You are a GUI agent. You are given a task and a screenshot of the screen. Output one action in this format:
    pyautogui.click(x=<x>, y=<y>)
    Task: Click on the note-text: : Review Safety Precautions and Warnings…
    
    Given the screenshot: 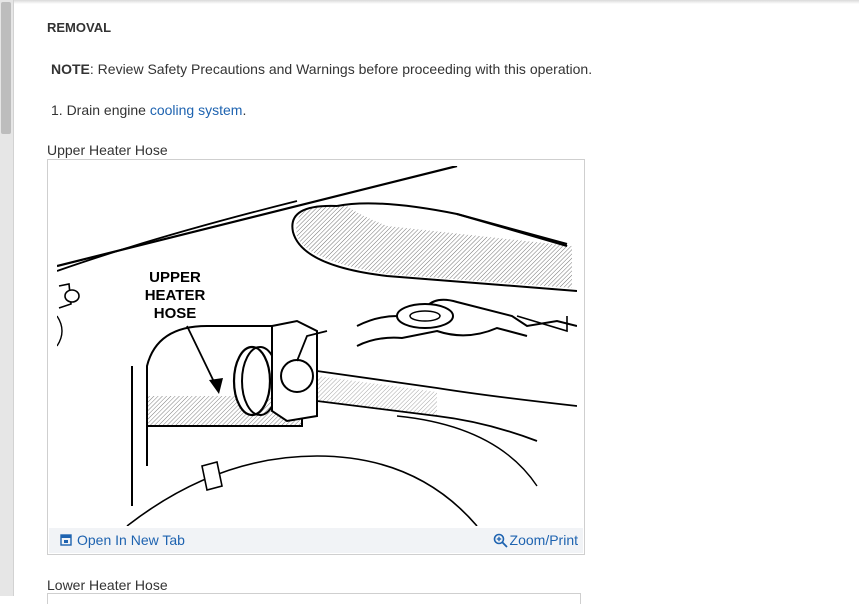 What is the action you would take?
    pyautogui.click(x=341, y=69)
    